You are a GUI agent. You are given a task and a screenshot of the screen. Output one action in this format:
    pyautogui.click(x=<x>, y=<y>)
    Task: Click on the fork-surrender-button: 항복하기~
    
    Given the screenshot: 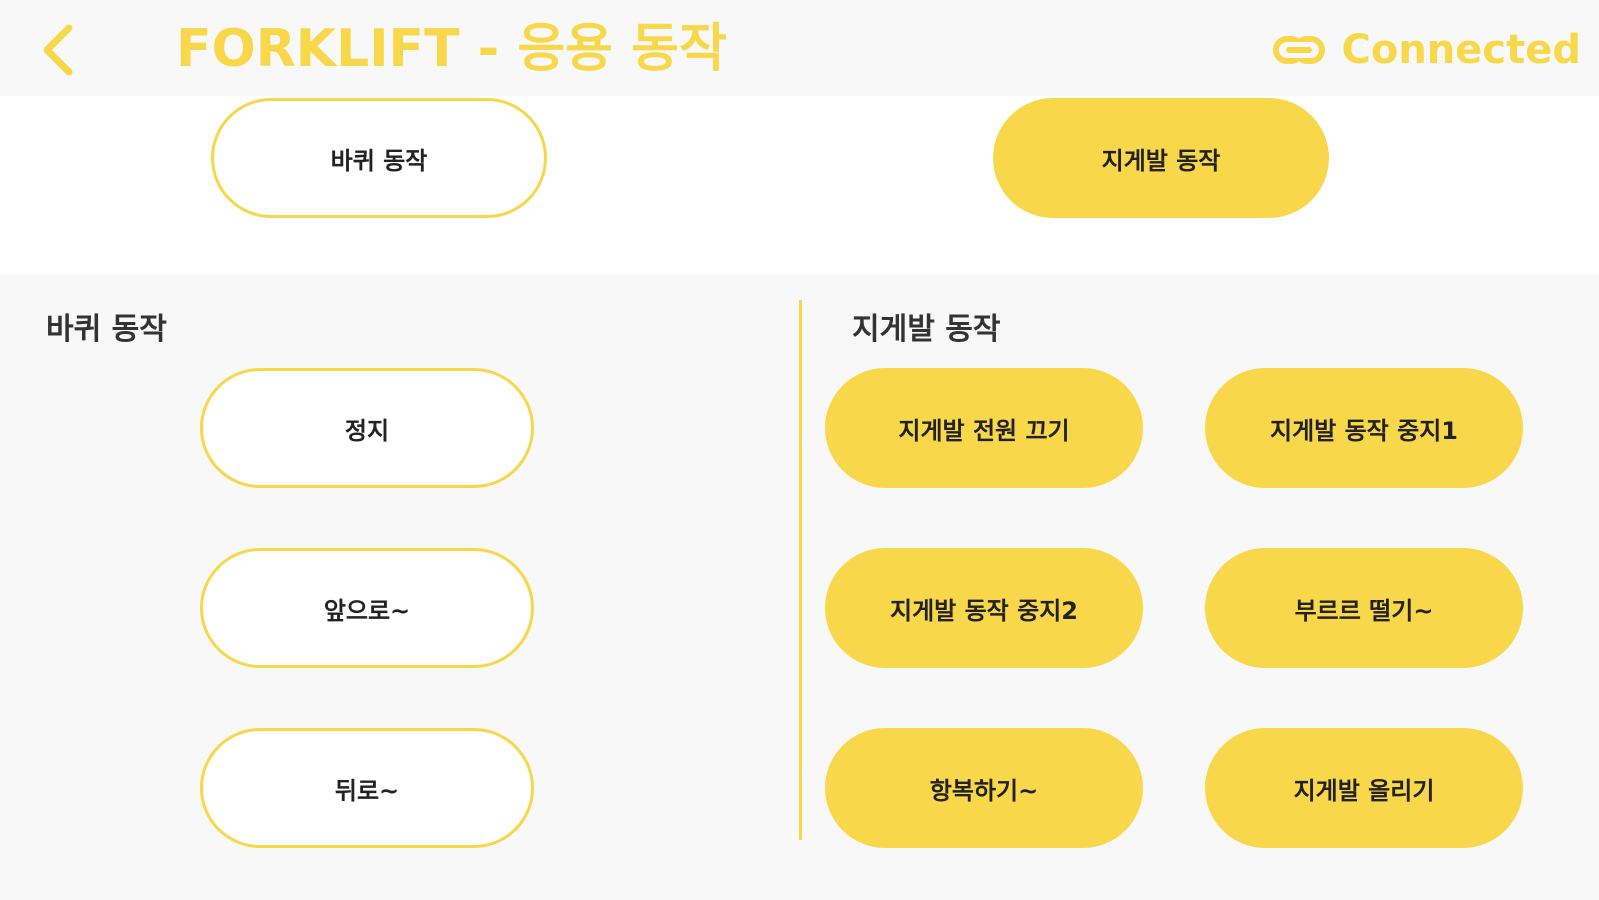 What is the action you would take?
    pyautogui.click(x=984, y=788)
    